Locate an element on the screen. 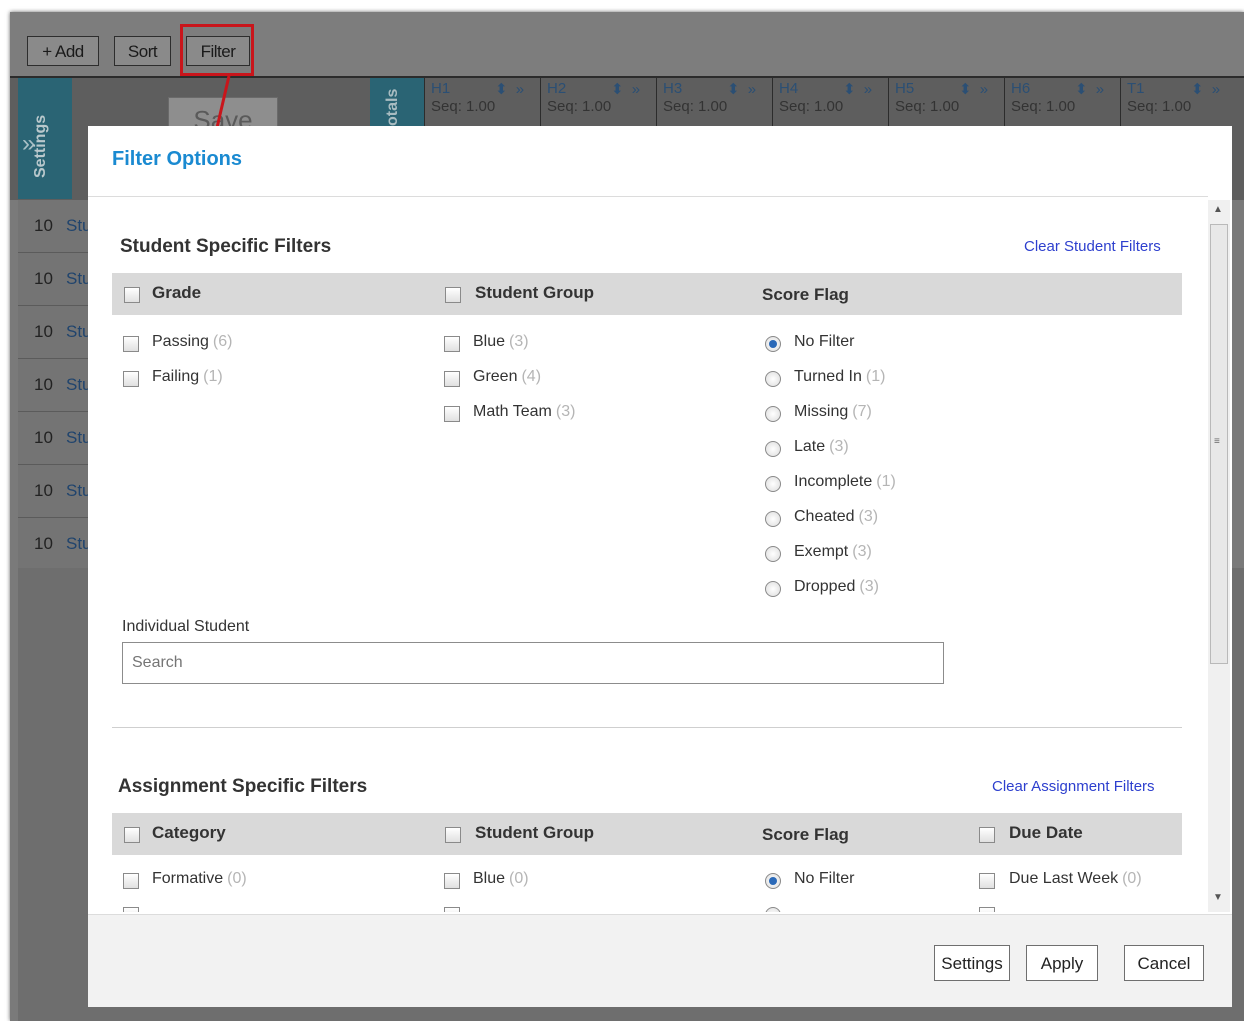 The image size is (1244, 1021). grade-all-checkbox is located at coordinates (132, 295).